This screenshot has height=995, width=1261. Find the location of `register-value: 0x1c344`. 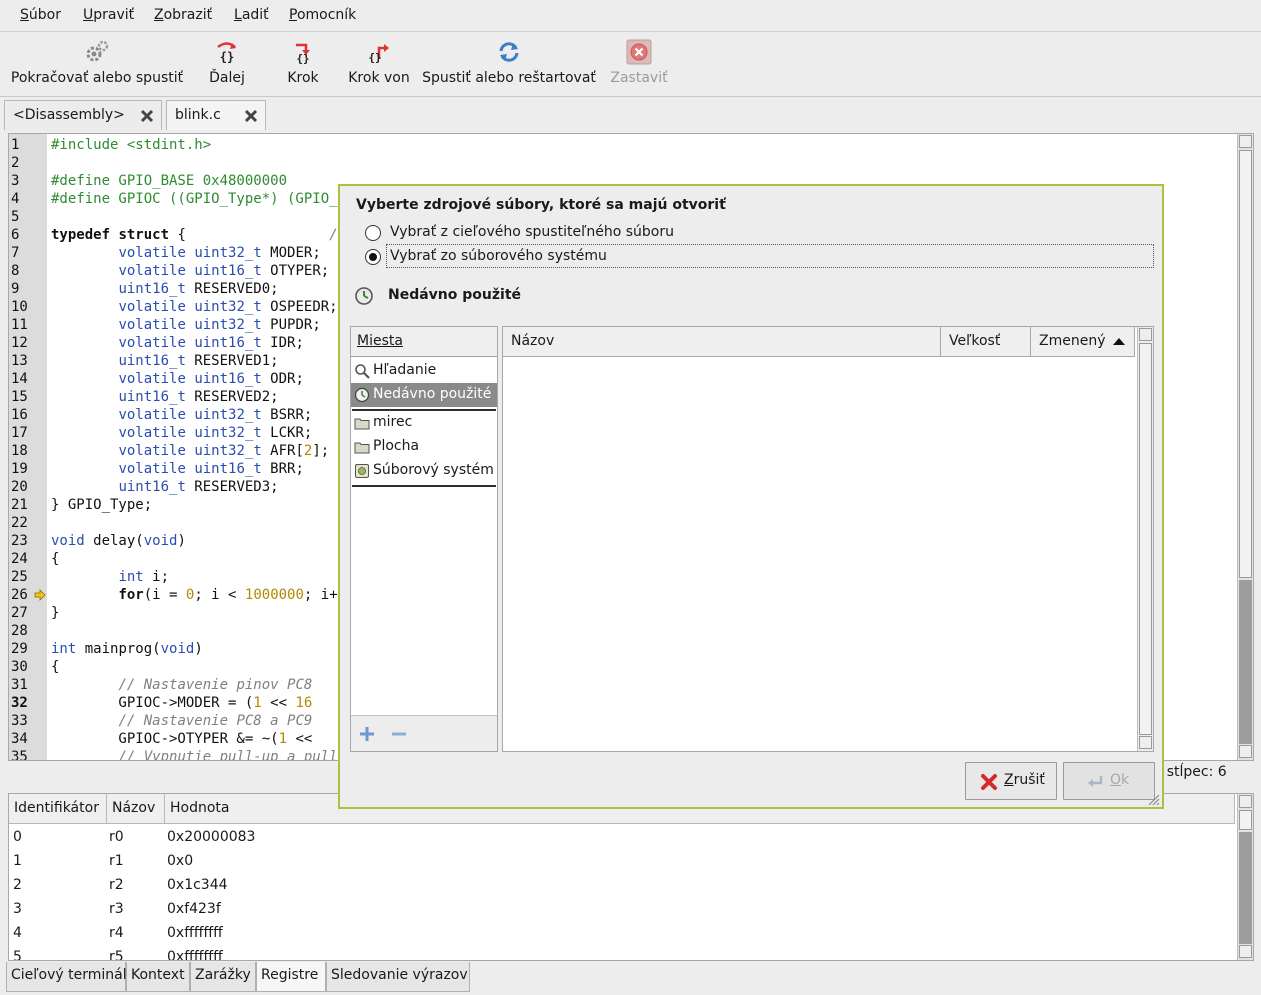

register-value: 0x1c344 is located at coordinates (197, 885).